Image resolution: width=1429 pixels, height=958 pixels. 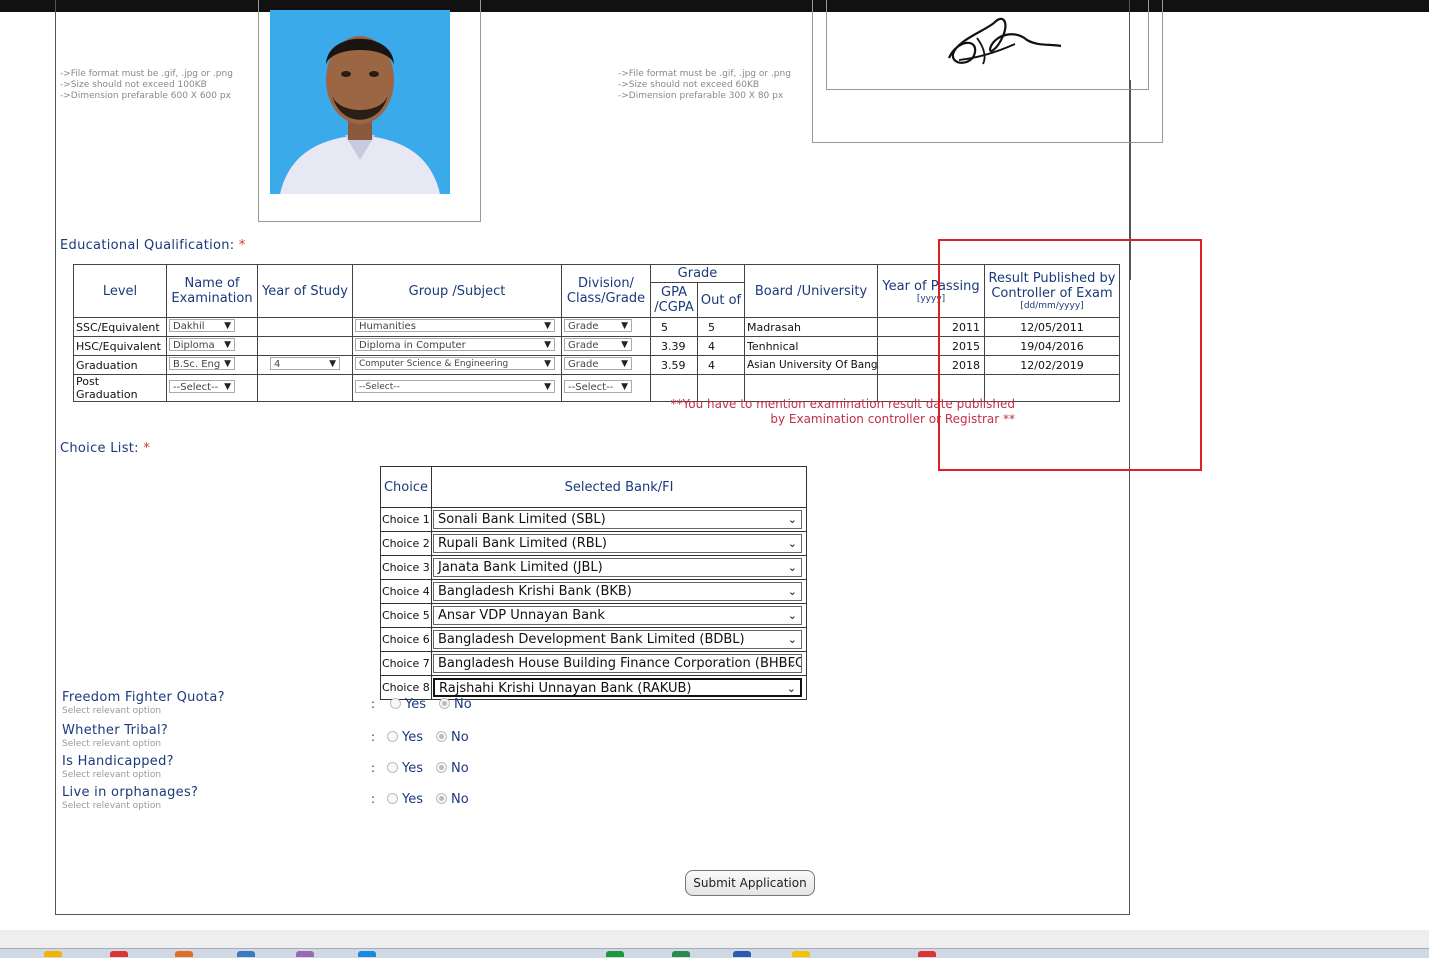 What do you see at coordinates (457, 291) in the screenshot?
I see `header-group: Group /Subject` at bounding box center [457, 291].